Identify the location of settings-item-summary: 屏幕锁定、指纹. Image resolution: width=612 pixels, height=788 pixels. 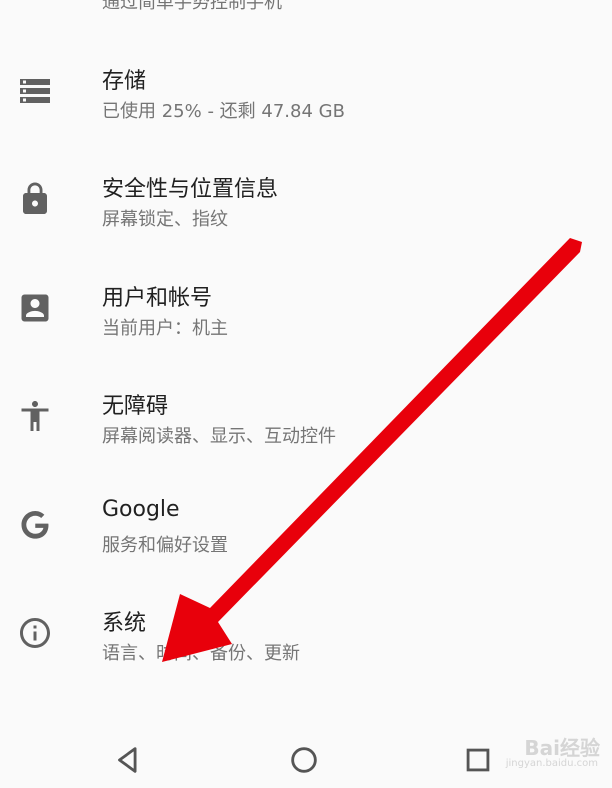
(165, 219).